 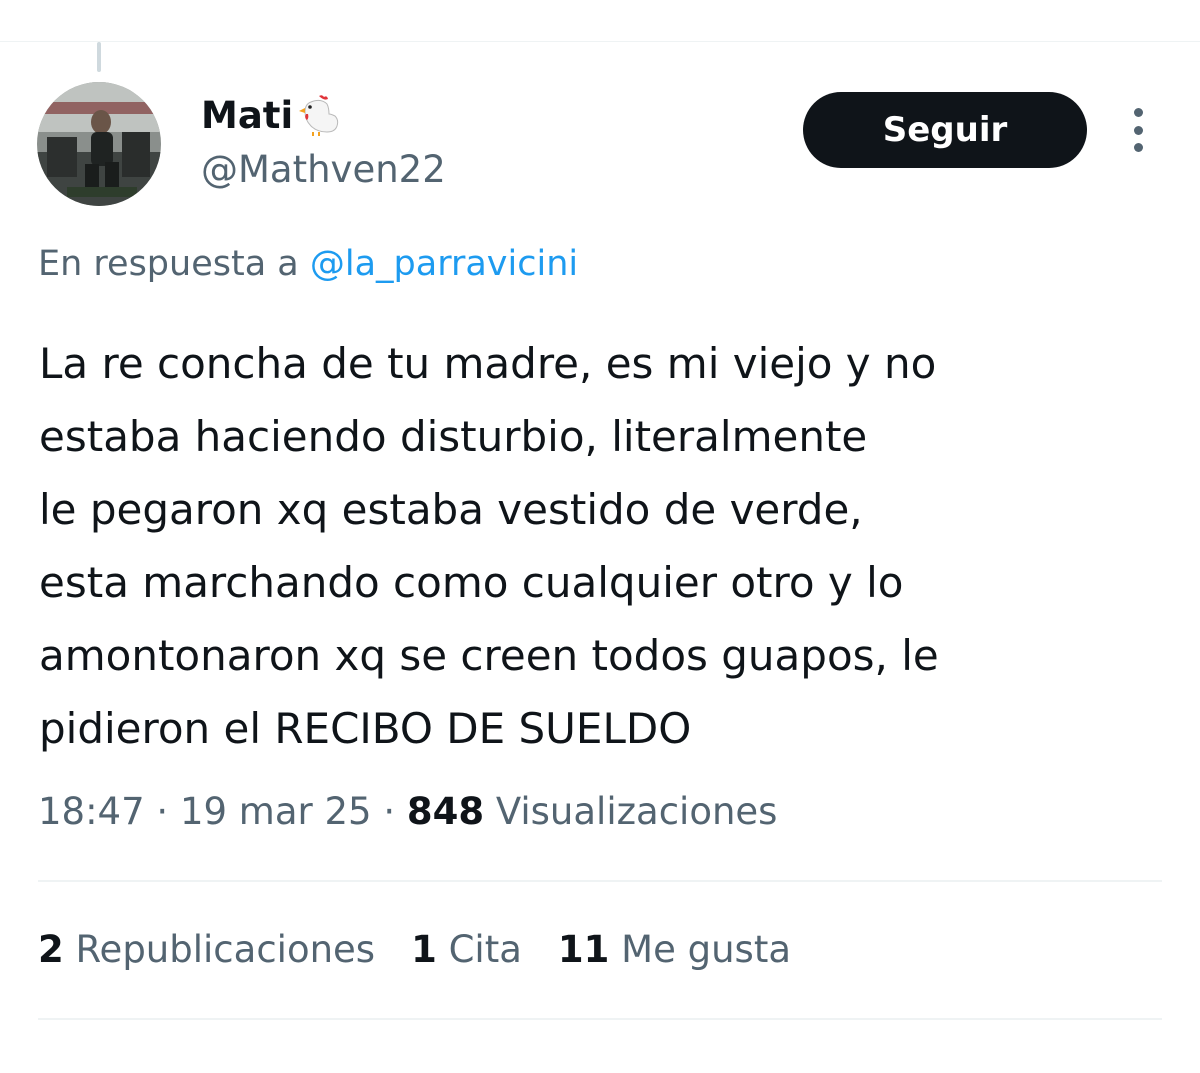 What do you see at coordinates (247, 115) in the screenshot?
I see `display-name-text: Mati` at bounding box center [247, 115].